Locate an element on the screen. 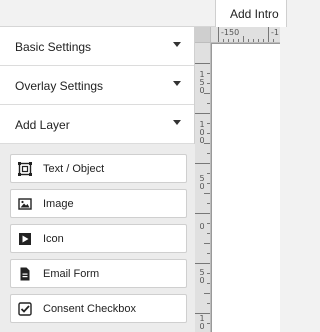 The width and height of the screenshot is (320, 332). item-label: Text / Object is located at coordinates (74, 169).